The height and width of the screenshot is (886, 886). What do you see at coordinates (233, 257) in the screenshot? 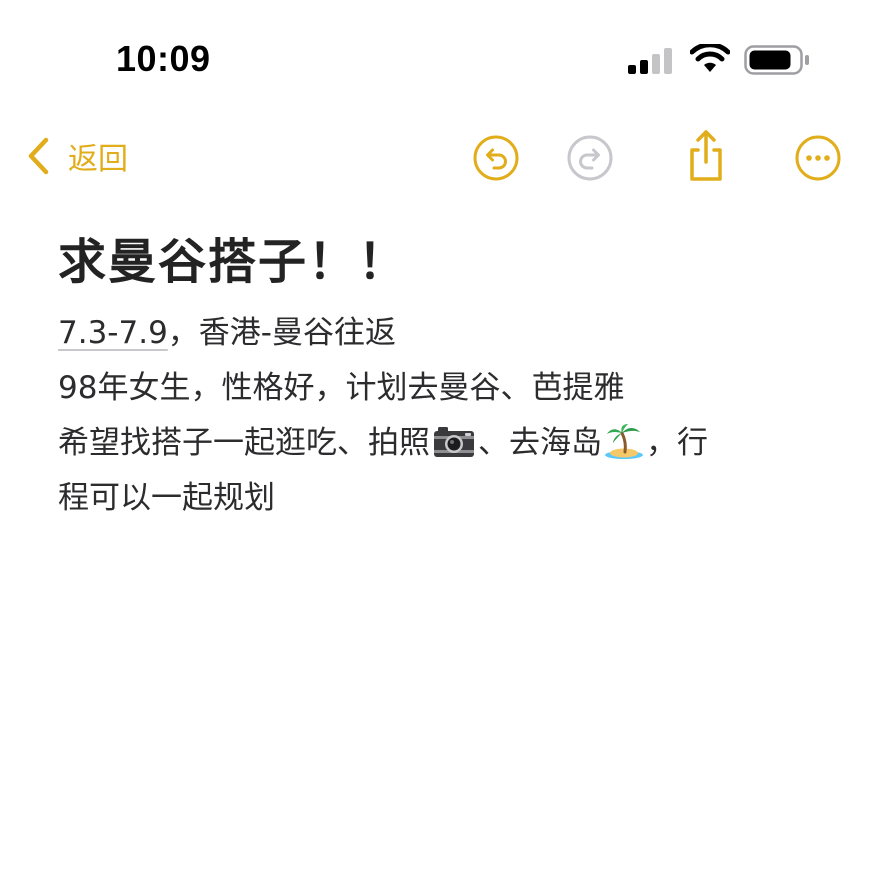
I see `note-title: 求曼谷搭子！！` at bounding box center [233, 257].